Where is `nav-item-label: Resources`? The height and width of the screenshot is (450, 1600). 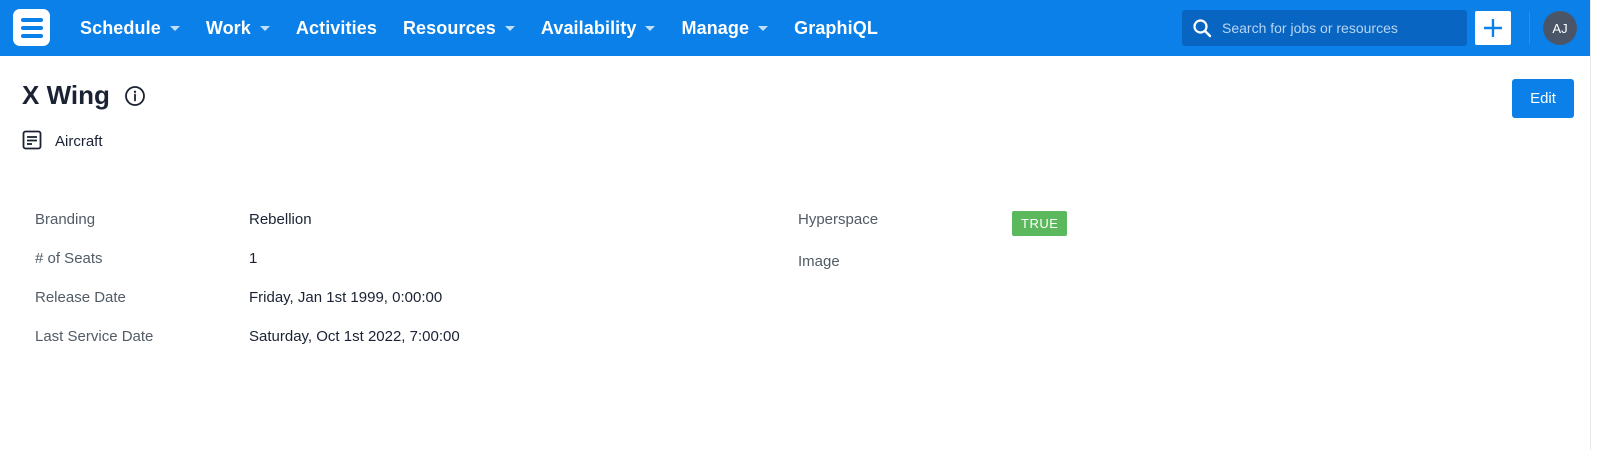 nav-item-label: Resources is located at coordinates (449, 27).